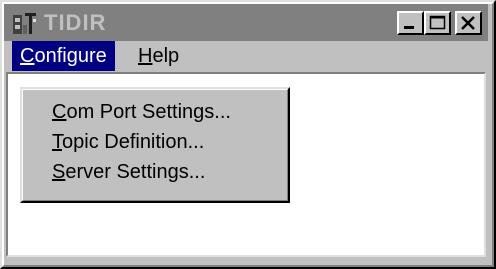  Describe the element at coordinates (70, 56) in the screenshot. I see `menu-configure-label: onfigure` at that location.